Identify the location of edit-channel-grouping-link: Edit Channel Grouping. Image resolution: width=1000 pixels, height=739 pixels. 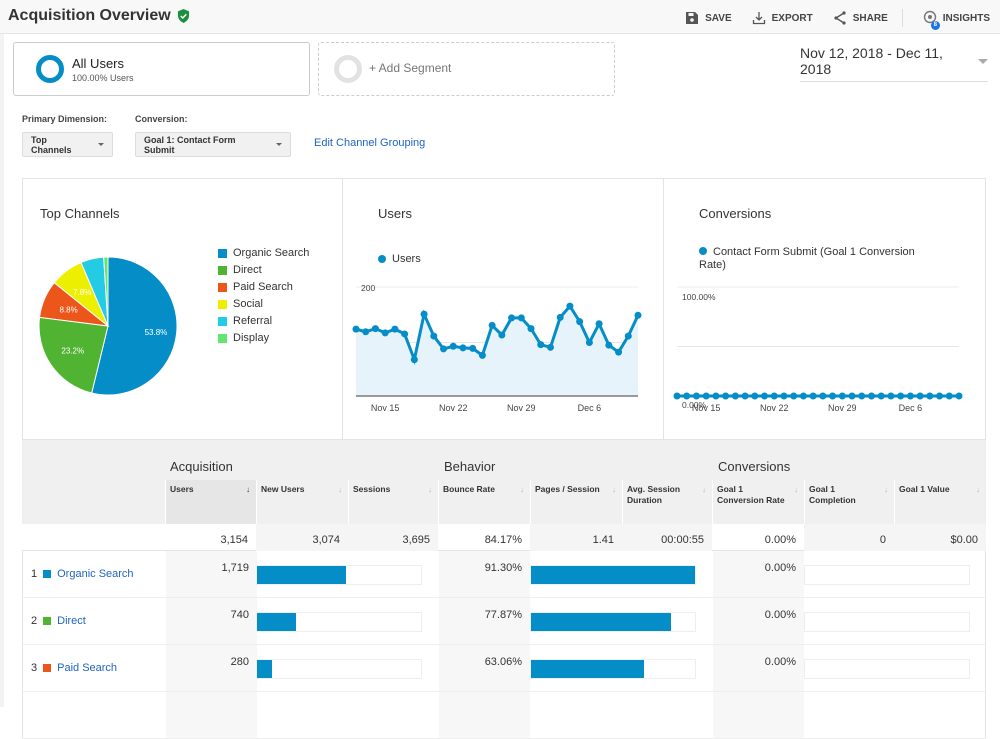
(369, 143).